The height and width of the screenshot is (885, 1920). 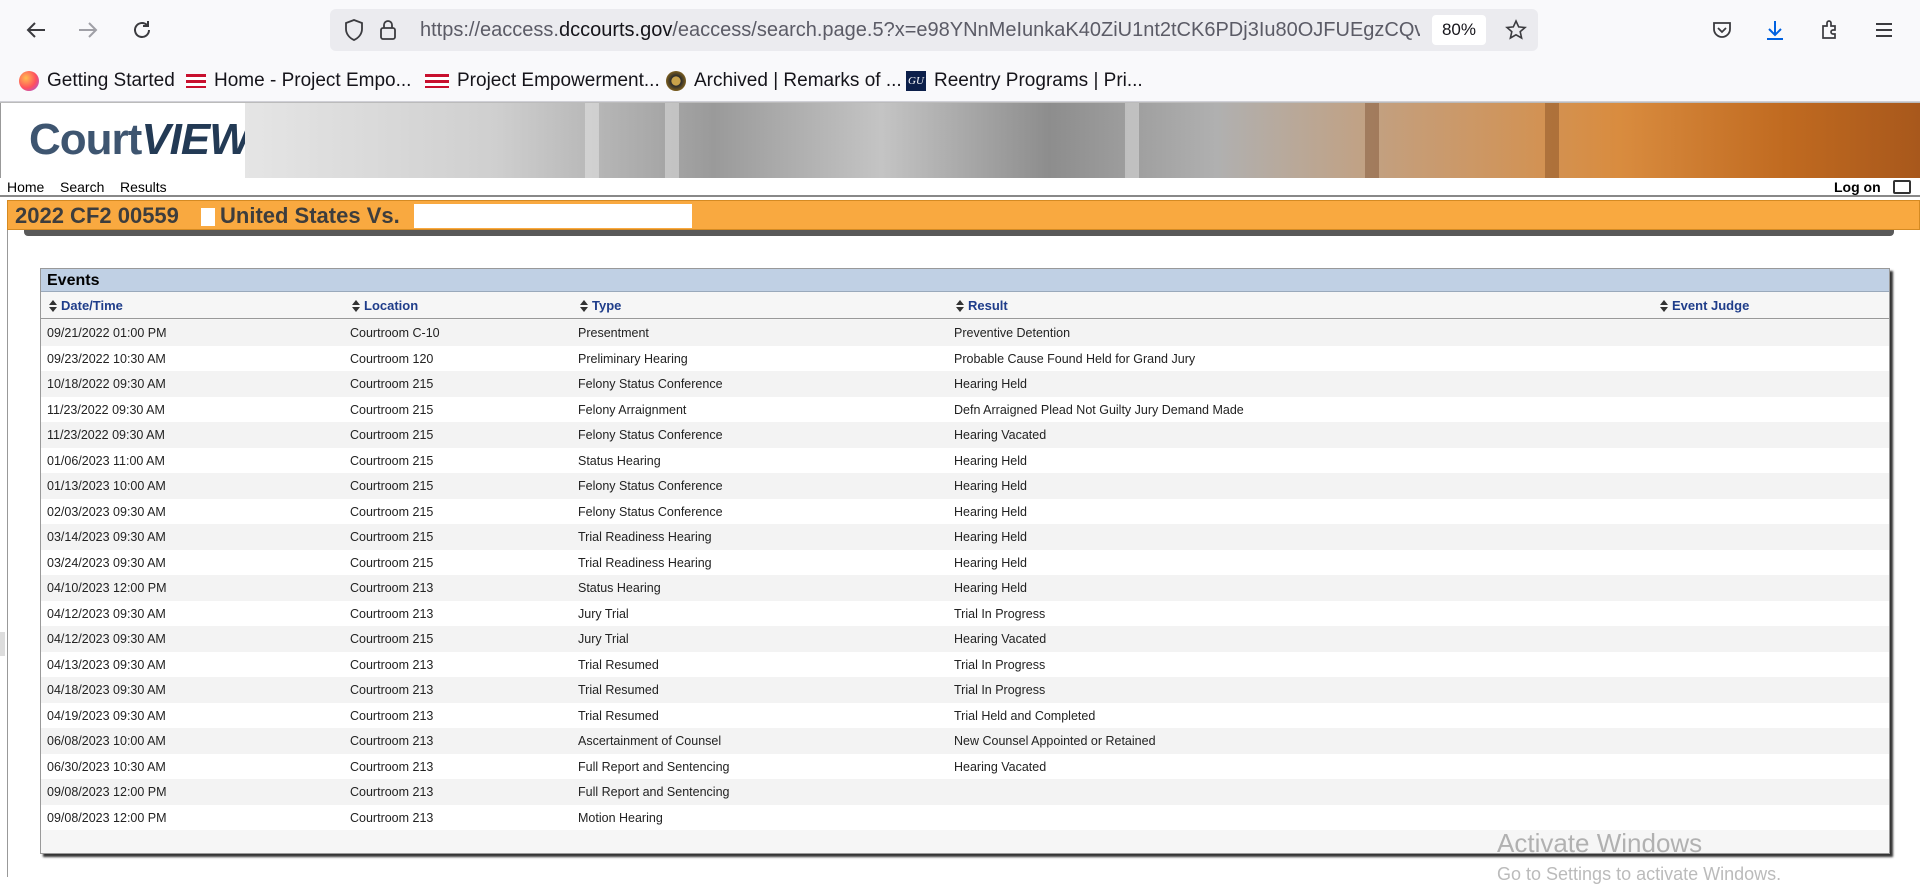 I want to click on courtview-logo: CourtVIEW, so click(x=125, y=140).